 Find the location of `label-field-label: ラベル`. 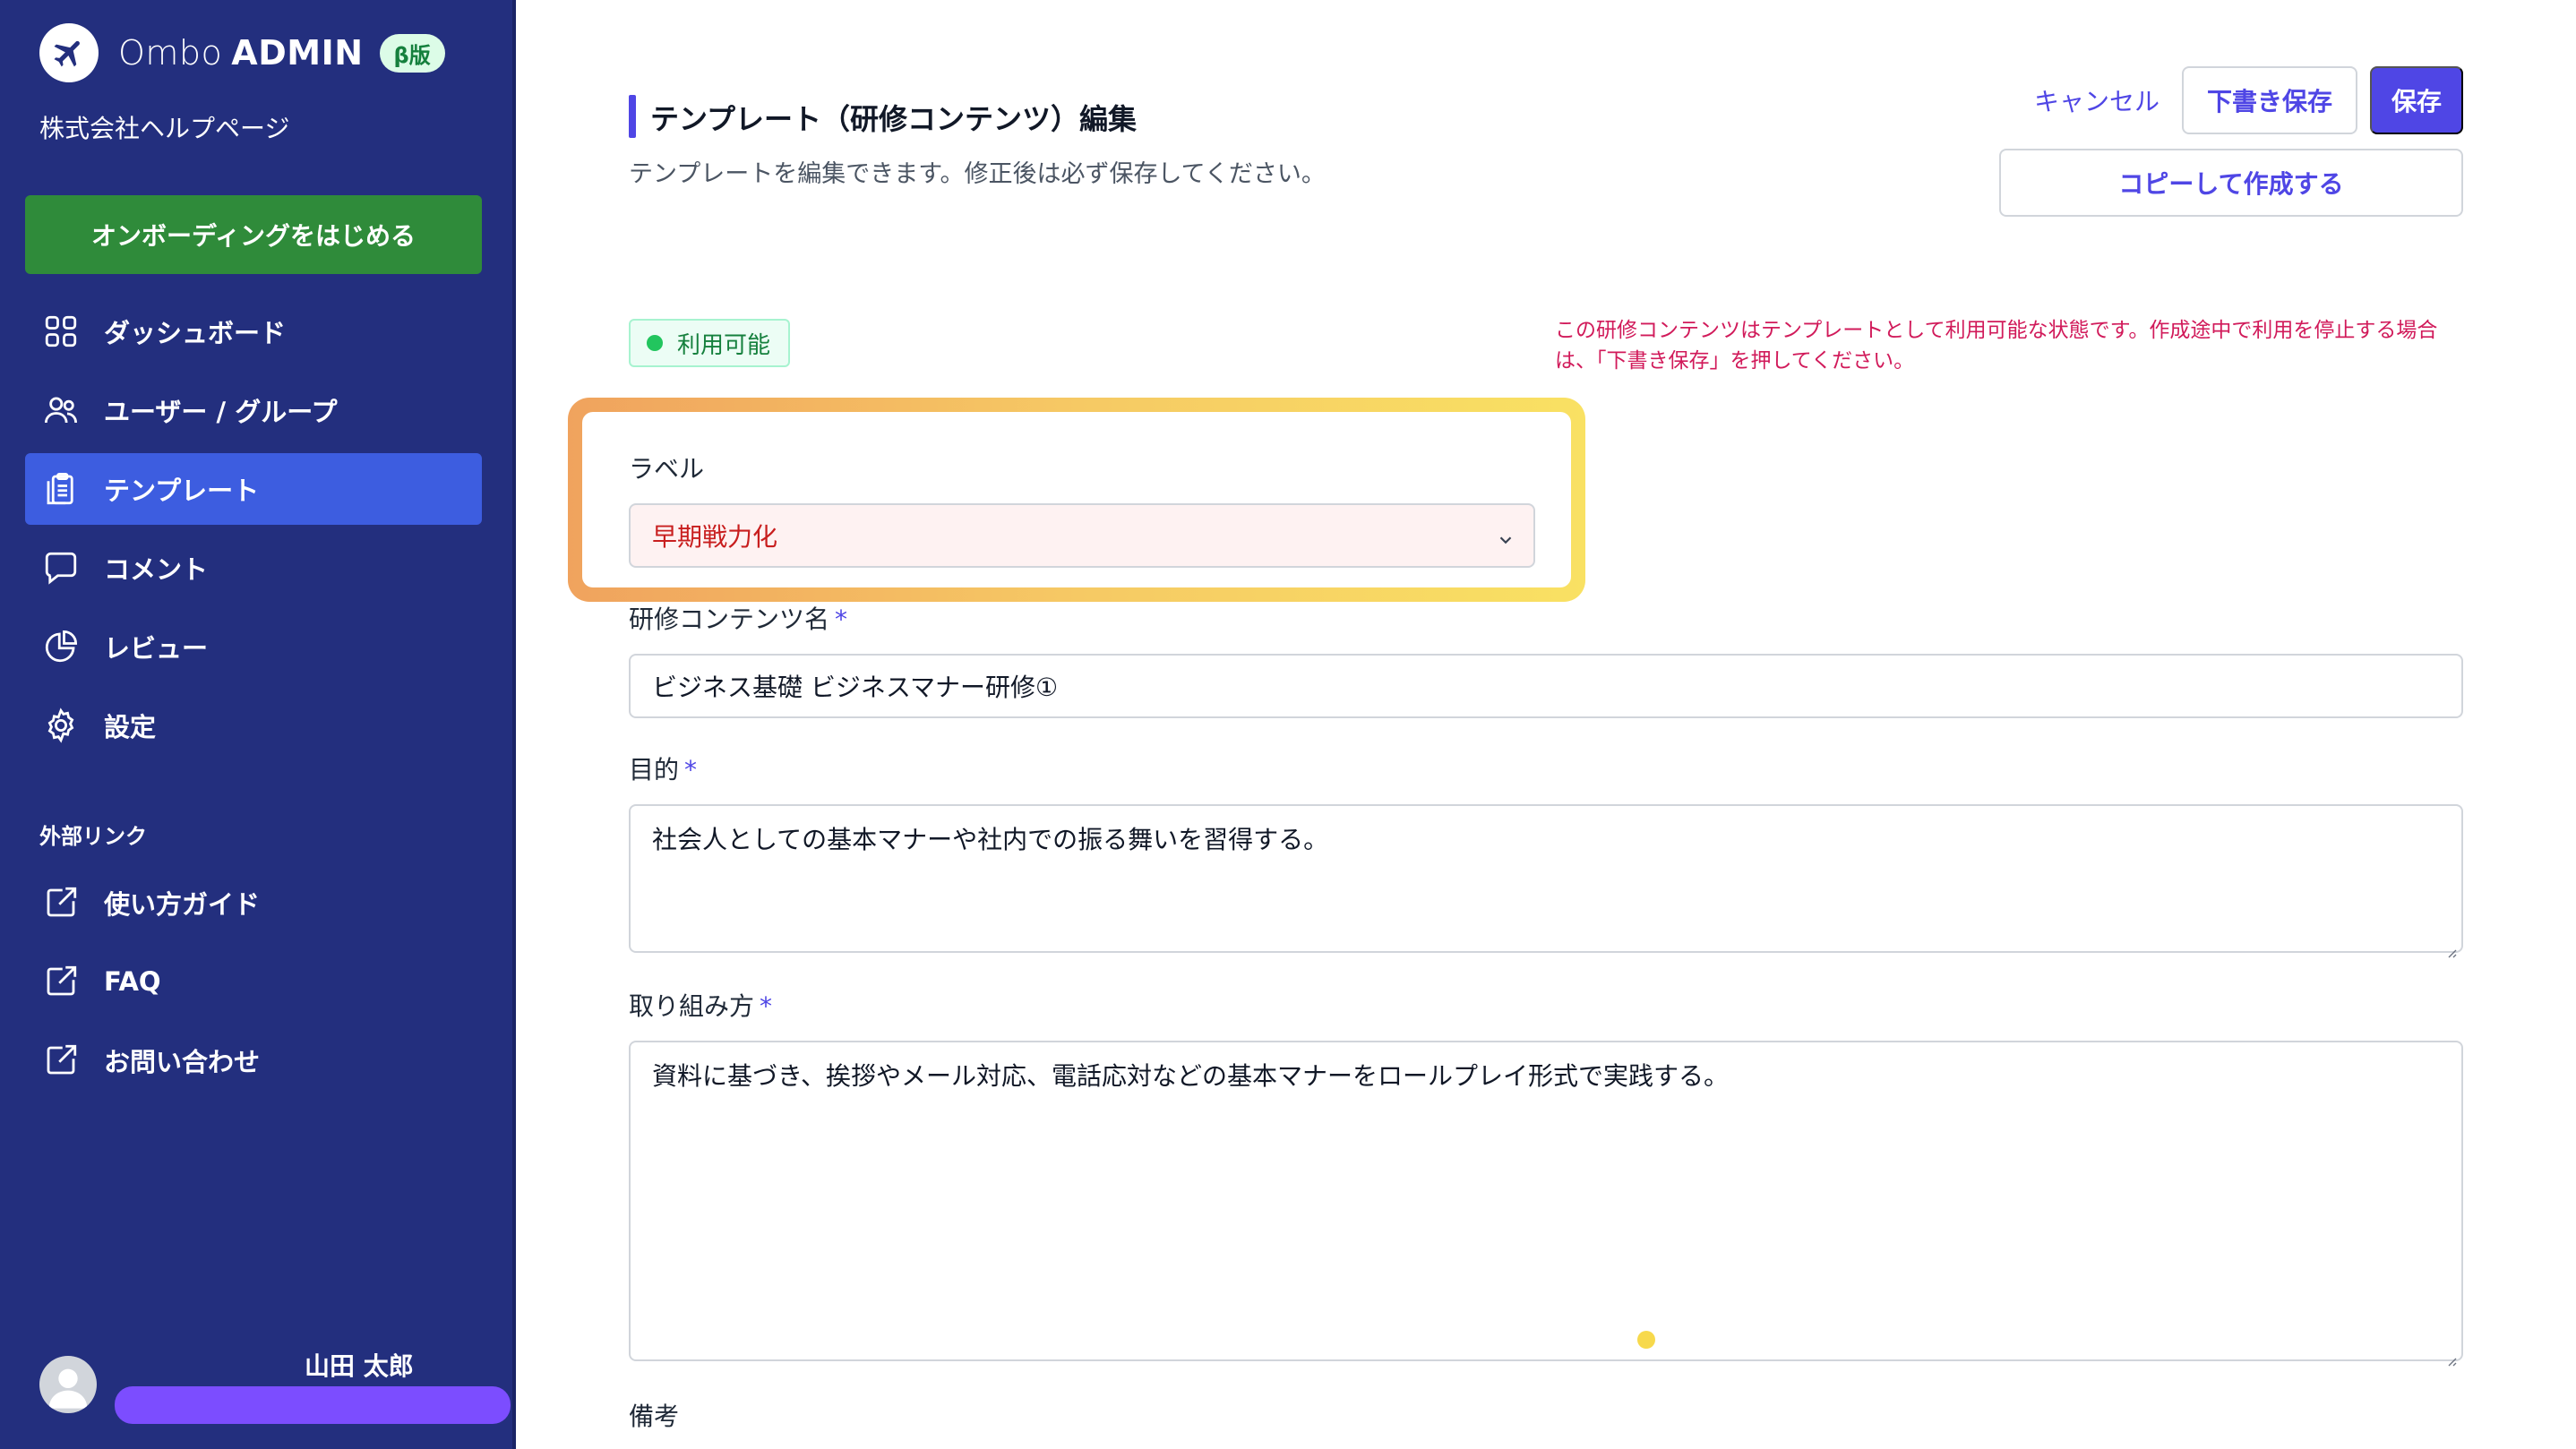

label-field-label: ラベル is located at coordinates (667, 469).